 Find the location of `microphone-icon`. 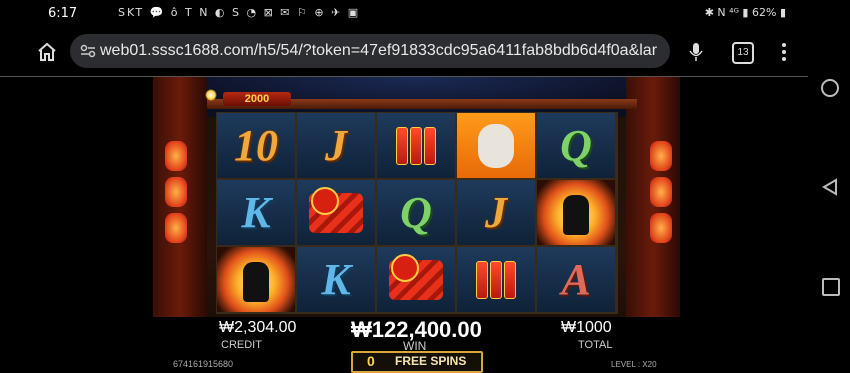

microphone-icon is located at coordinates (696, 52).